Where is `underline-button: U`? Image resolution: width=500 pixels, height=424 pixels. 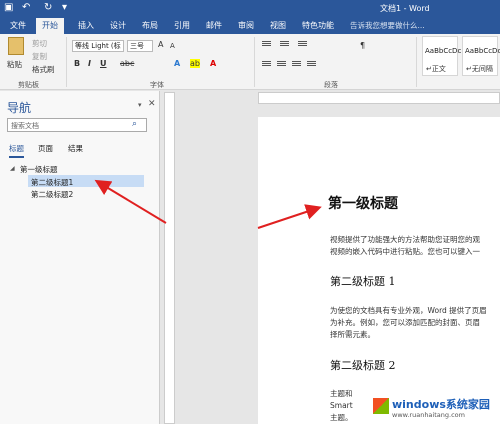 underline-button: U is located at coordinates (103, 63).